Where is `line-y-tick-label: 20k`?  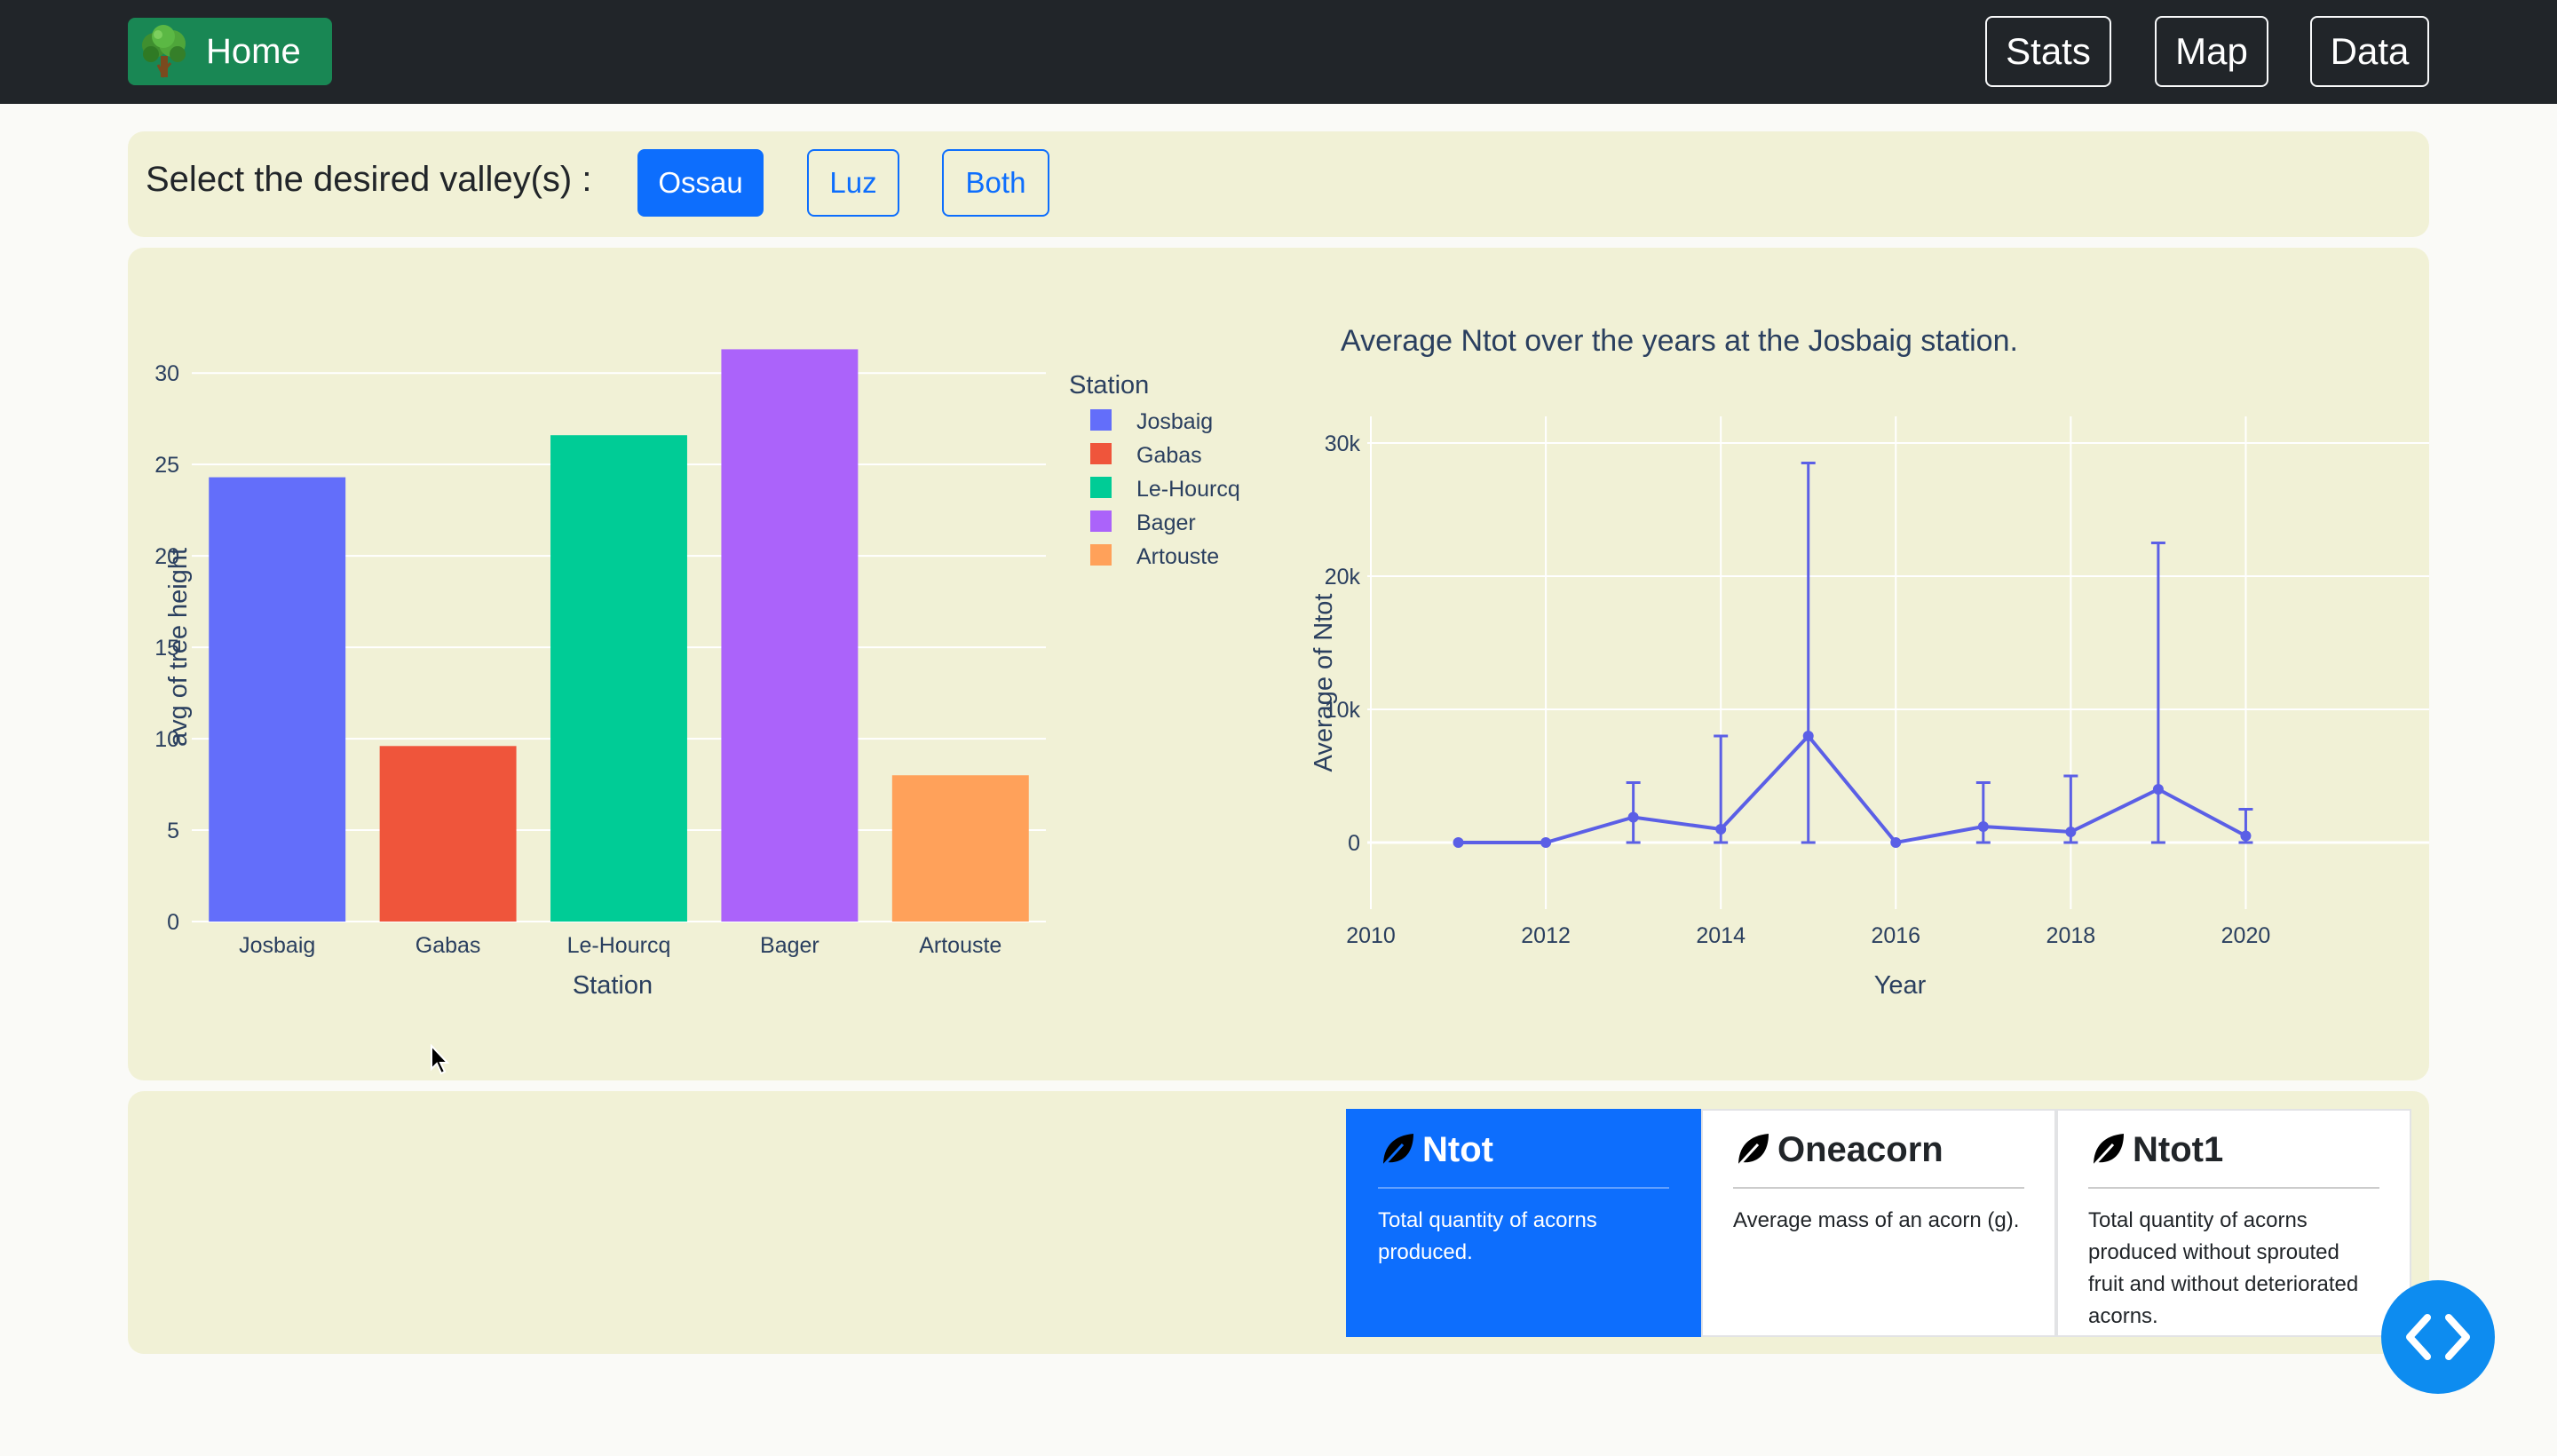
line-y-tick-label: 20k is located at coordinates (1343, 577).